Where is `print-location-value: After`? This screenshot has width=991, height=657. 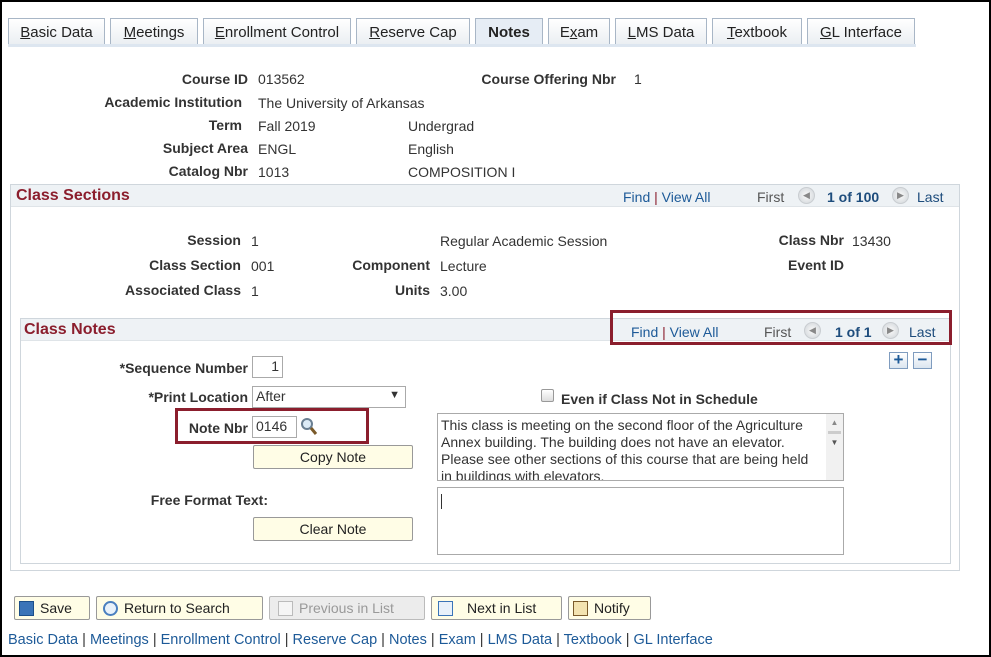
print-location-value: After is located at coordinates (271, 396).